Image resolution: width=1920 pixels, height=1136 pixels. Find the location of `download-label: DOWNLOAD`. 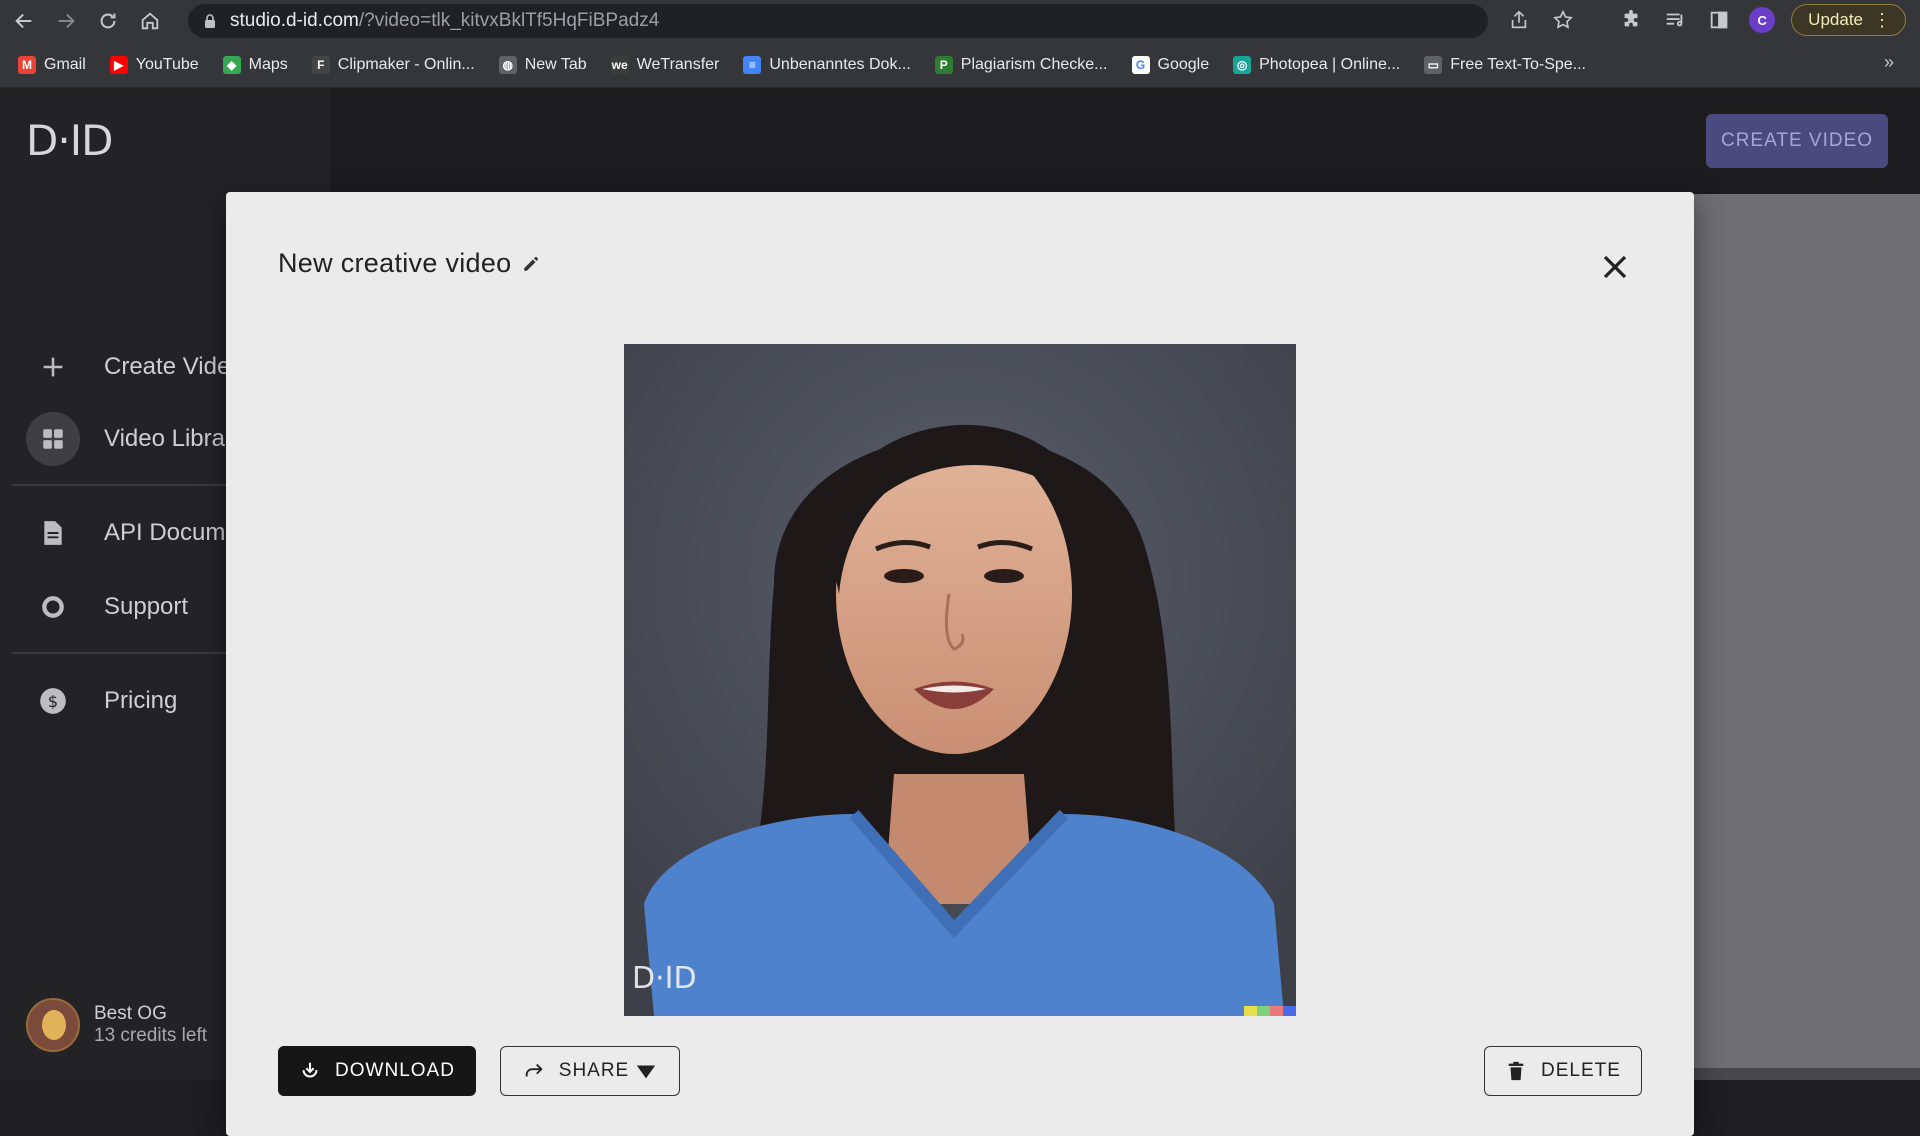

download-label: DOWNLOAD is located at coordinates (395, 1070).